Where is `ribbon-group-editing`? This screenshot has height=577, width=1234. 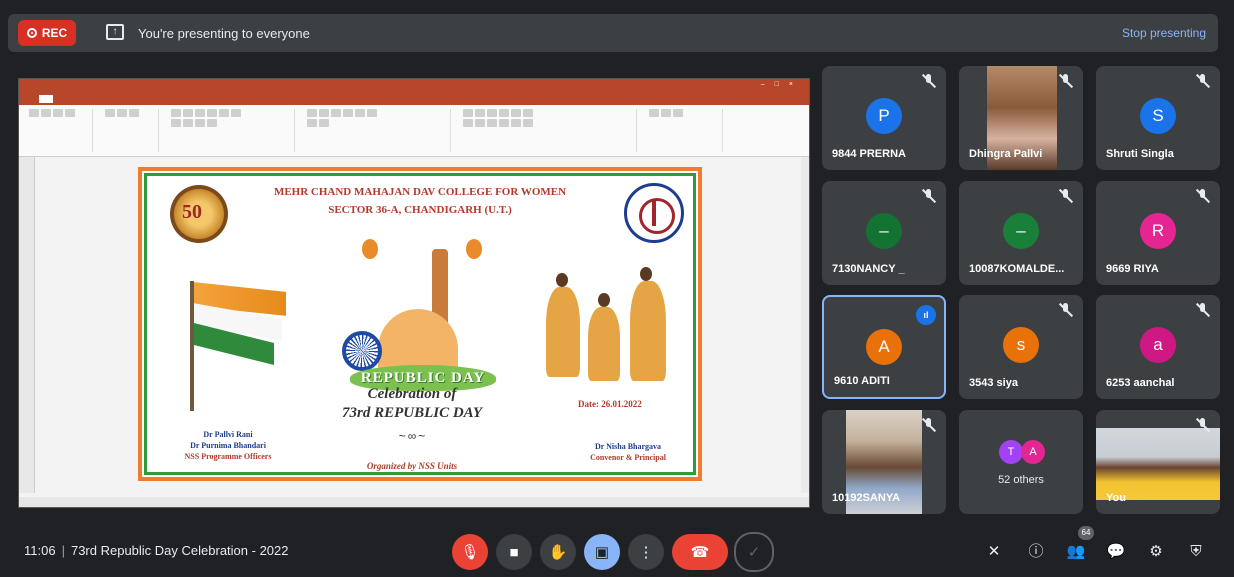 ribbon-group-editing is located at coordinates (683, 130).